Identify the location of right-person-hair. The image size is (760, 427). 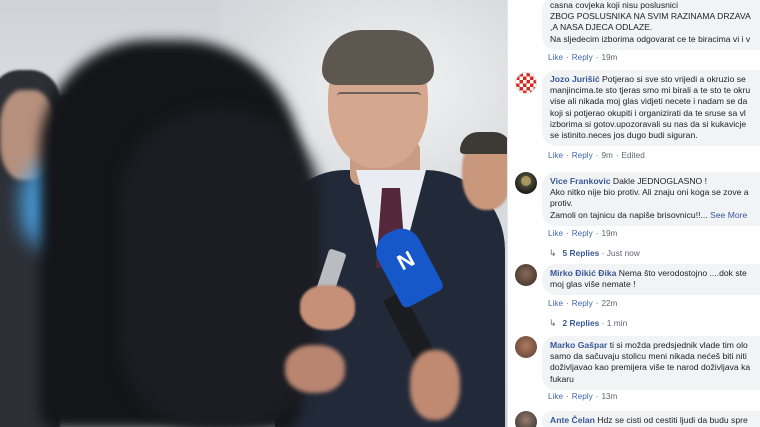
(483, 143).